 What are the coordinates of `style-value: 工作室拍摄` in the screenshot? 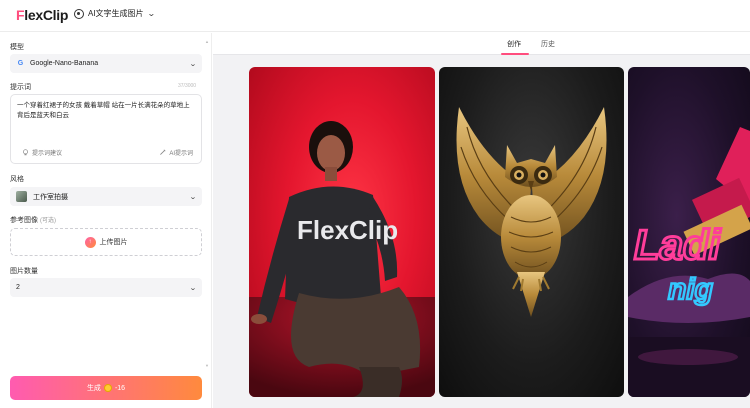 It's located at (50, 197).